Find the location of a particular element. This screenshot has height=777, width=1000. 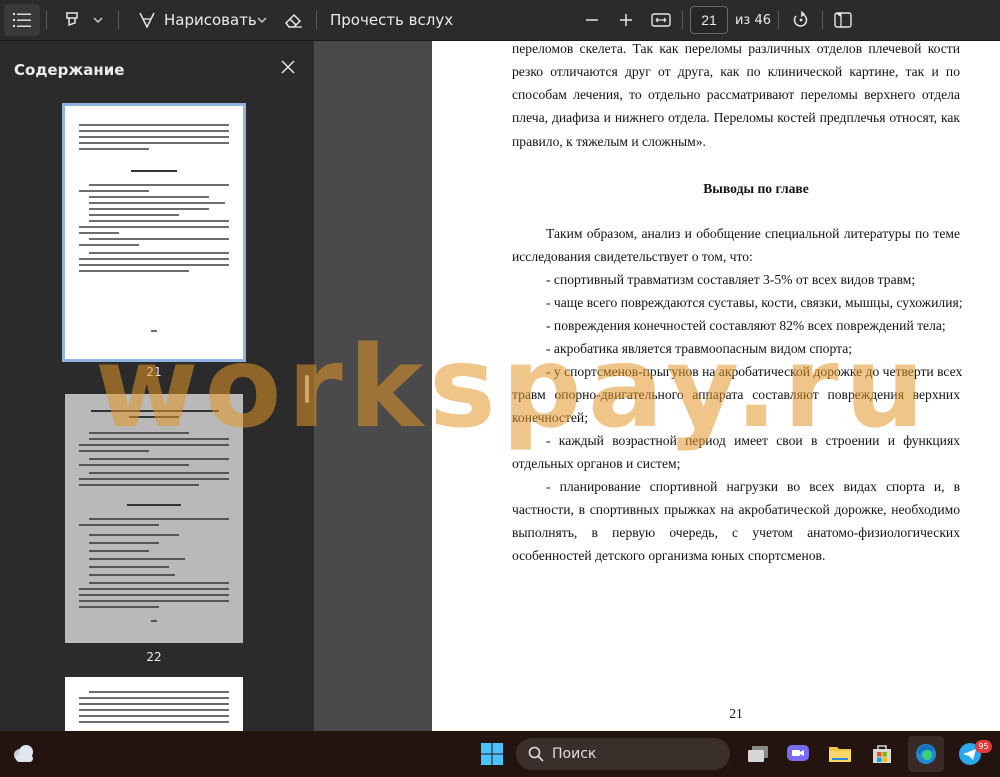

notification-badge: 95 is located at coordinates (983, 746).